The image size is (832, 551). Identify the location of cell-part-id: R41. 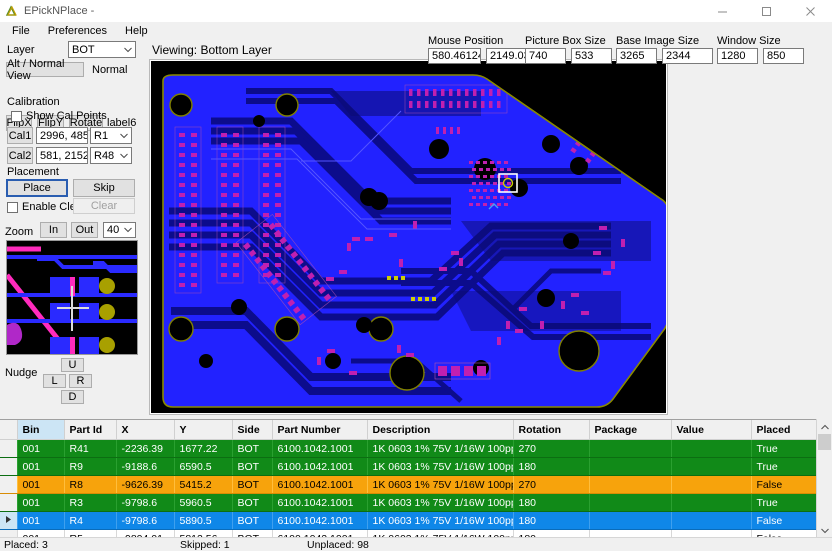
(90, 448).